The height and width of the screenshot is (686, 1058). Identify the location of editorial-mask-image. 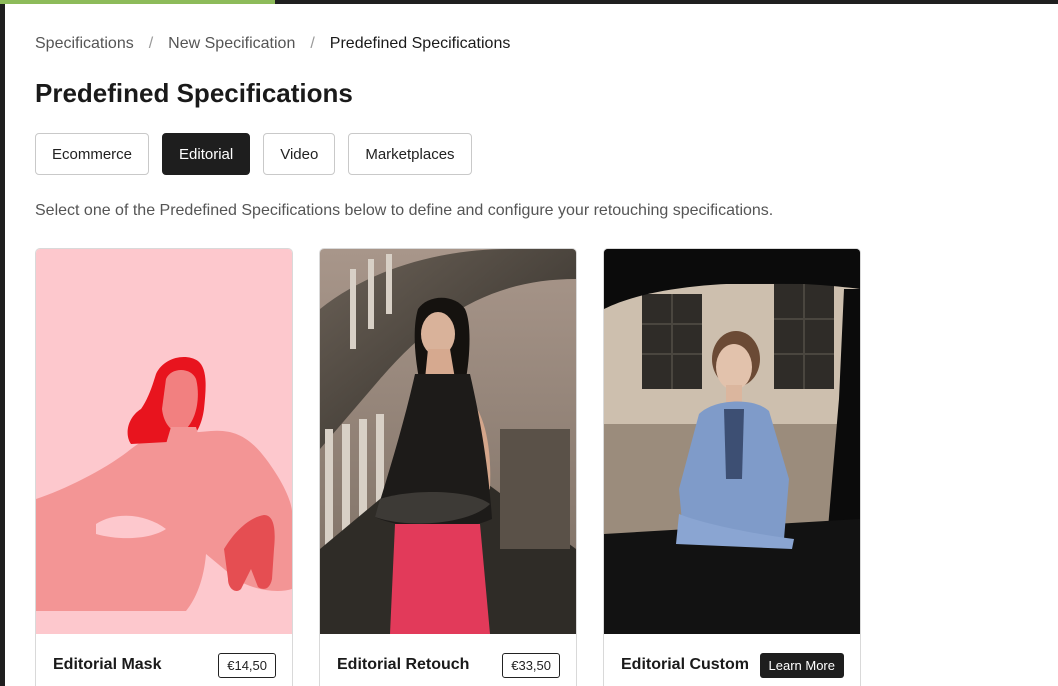
(164, 441).